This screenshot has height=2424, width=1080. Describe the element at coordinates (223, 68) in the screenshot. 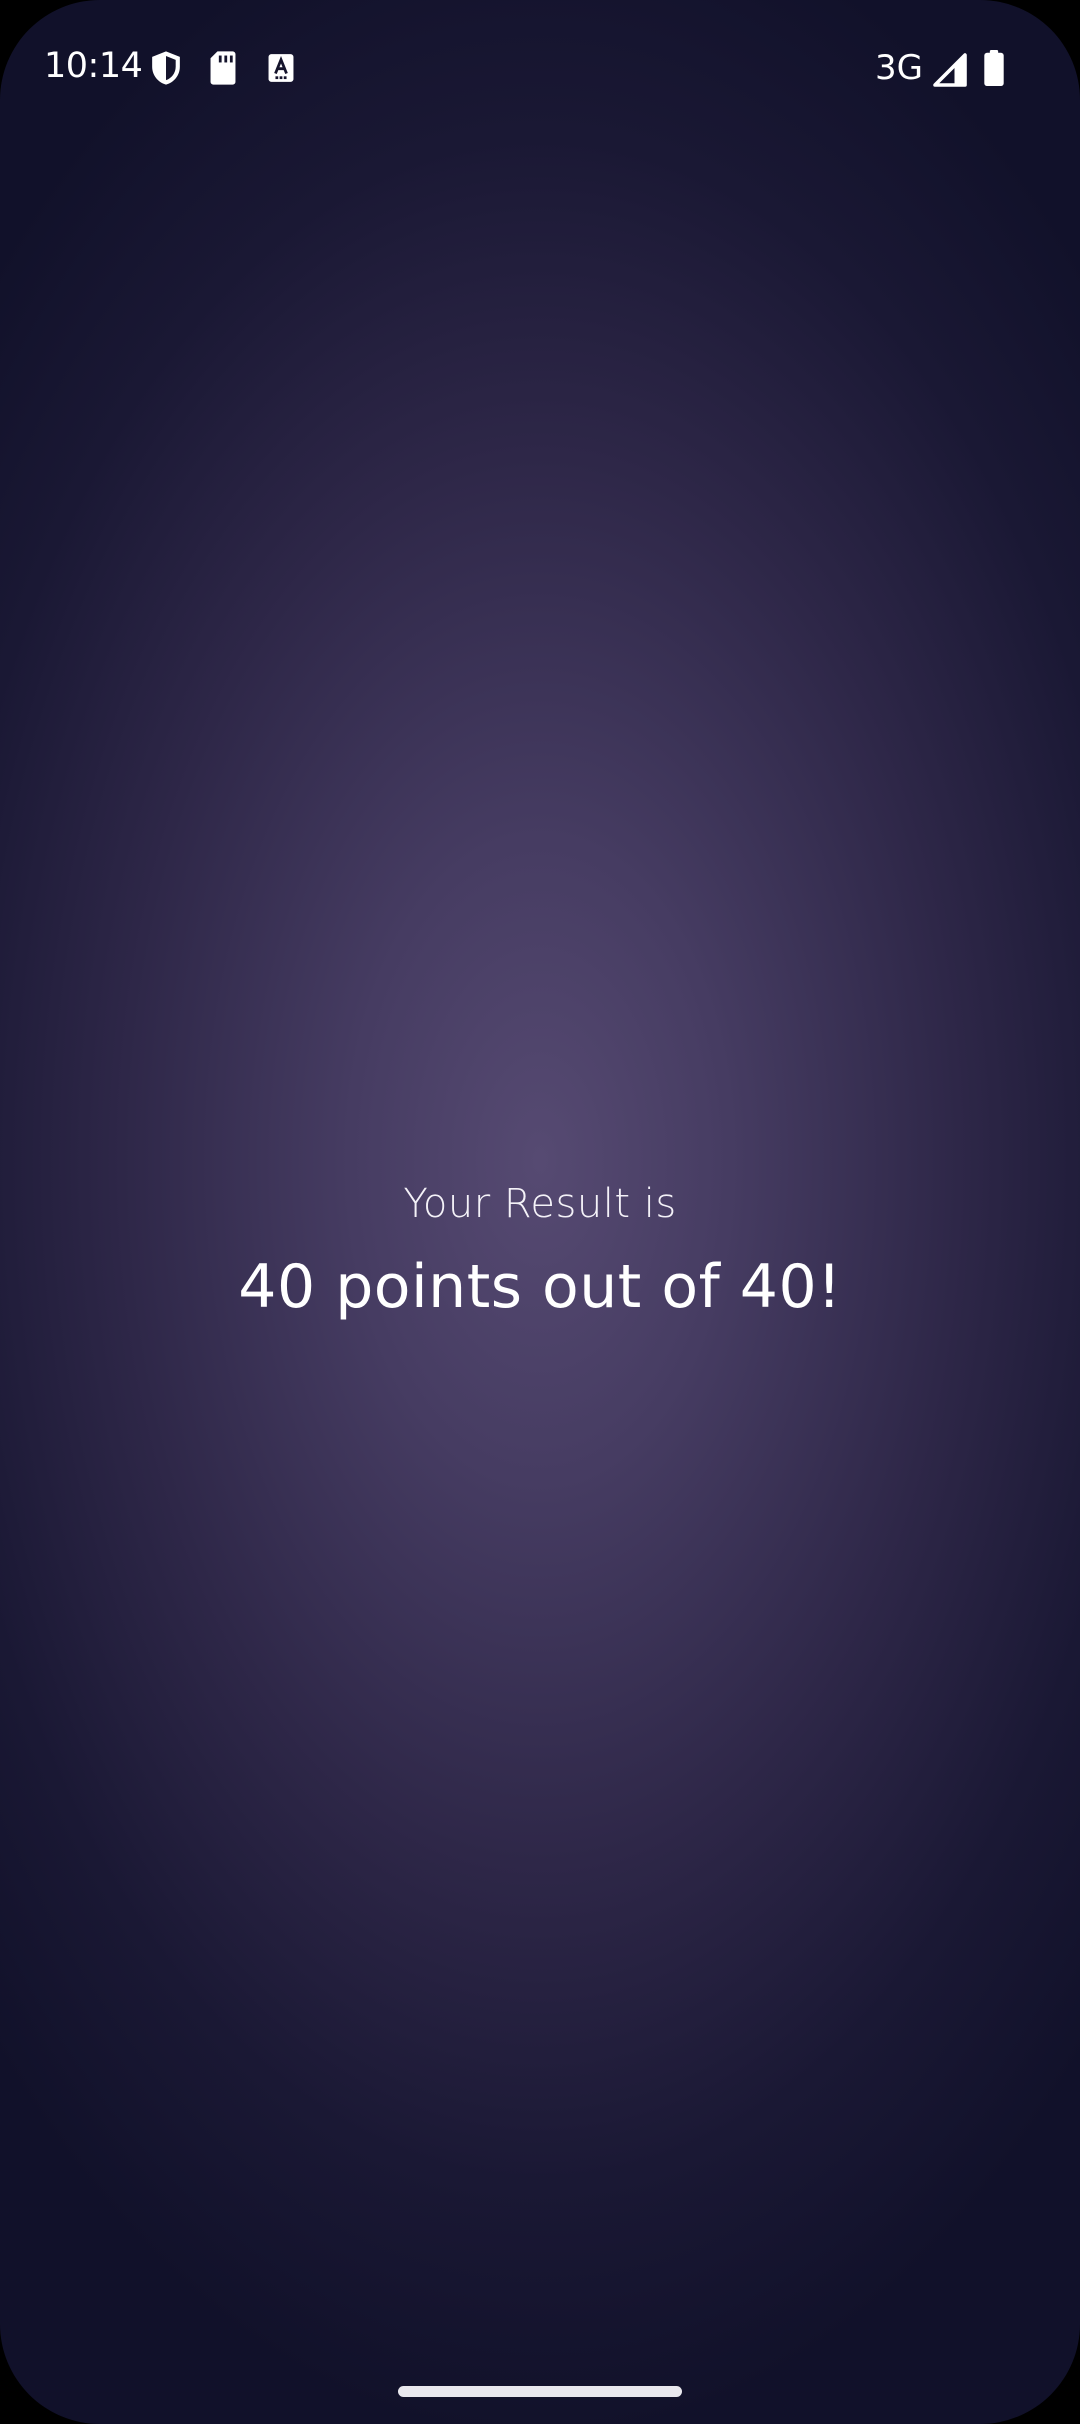

I see `sd-card-icon` at that location.